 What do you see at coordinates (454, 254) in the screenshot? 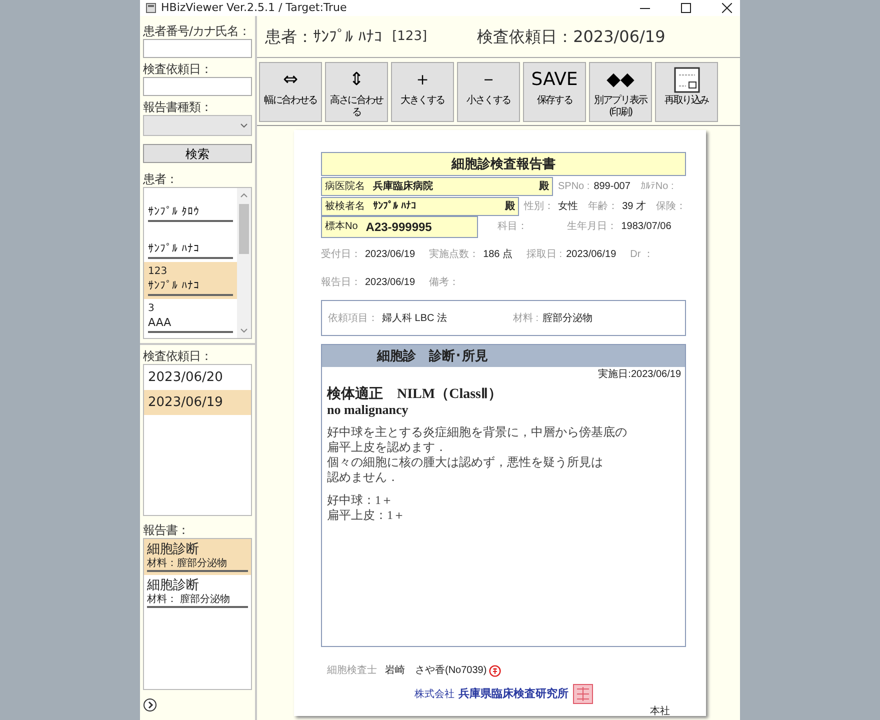
I see `info-label: 実施点数：` at bounding box center [454, 254].